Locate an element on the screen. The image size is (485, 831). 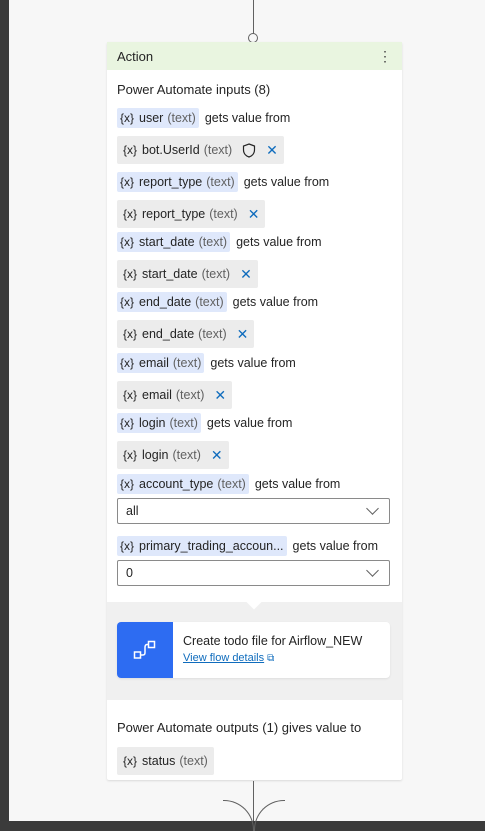
connector-branch-left is located at coordinates (238, 815).